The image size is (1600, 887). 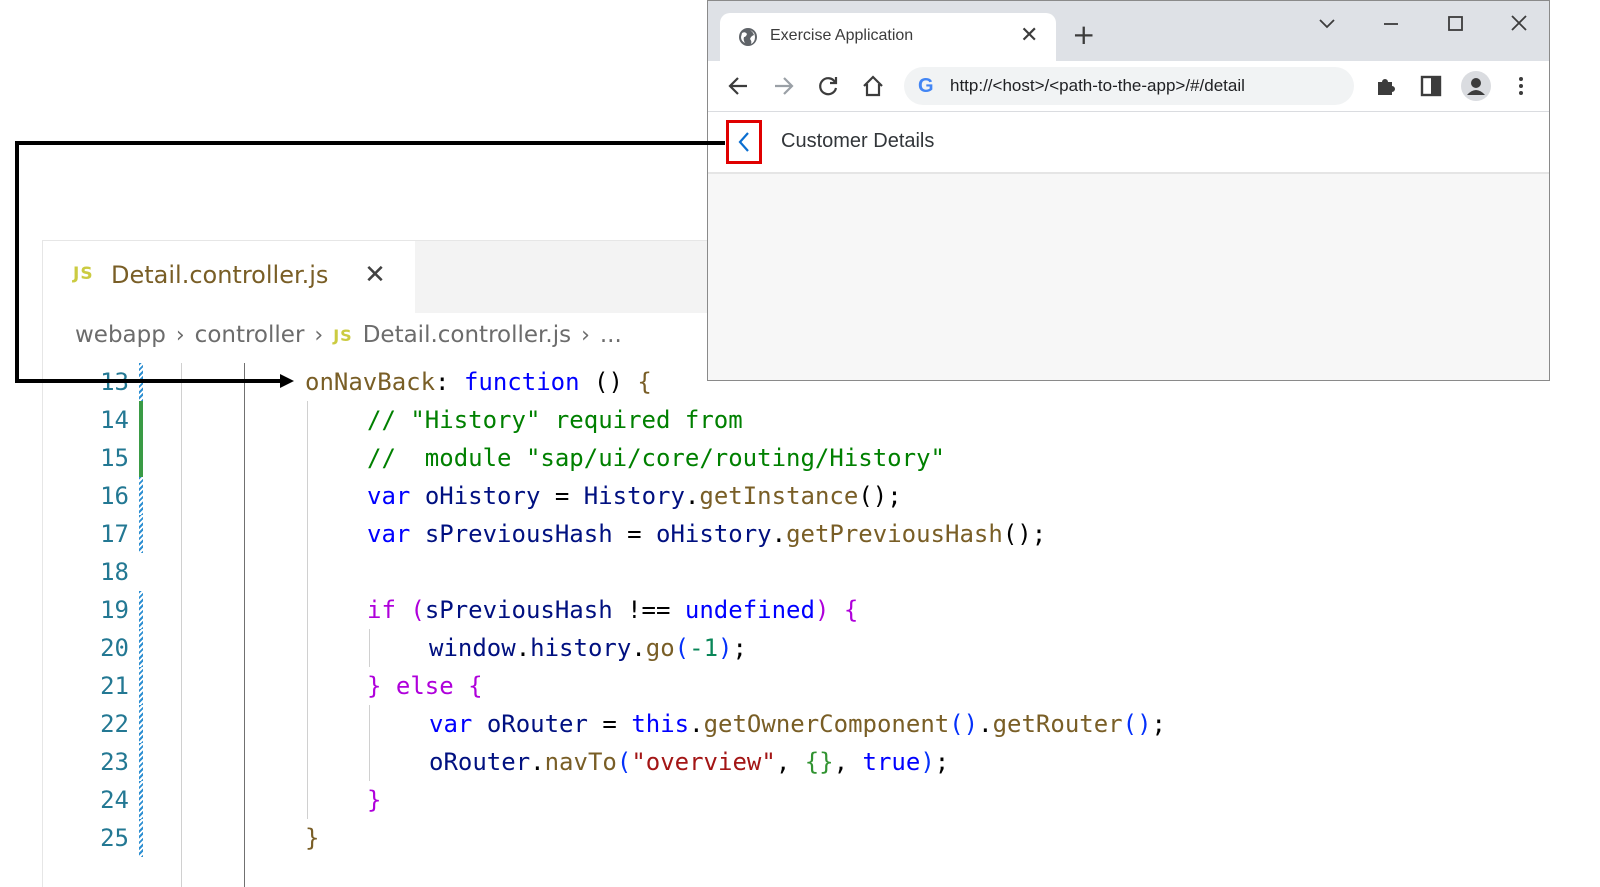 I want to click on code-text: var oHistory = History.getInstance();, so click(x=634, y=496).